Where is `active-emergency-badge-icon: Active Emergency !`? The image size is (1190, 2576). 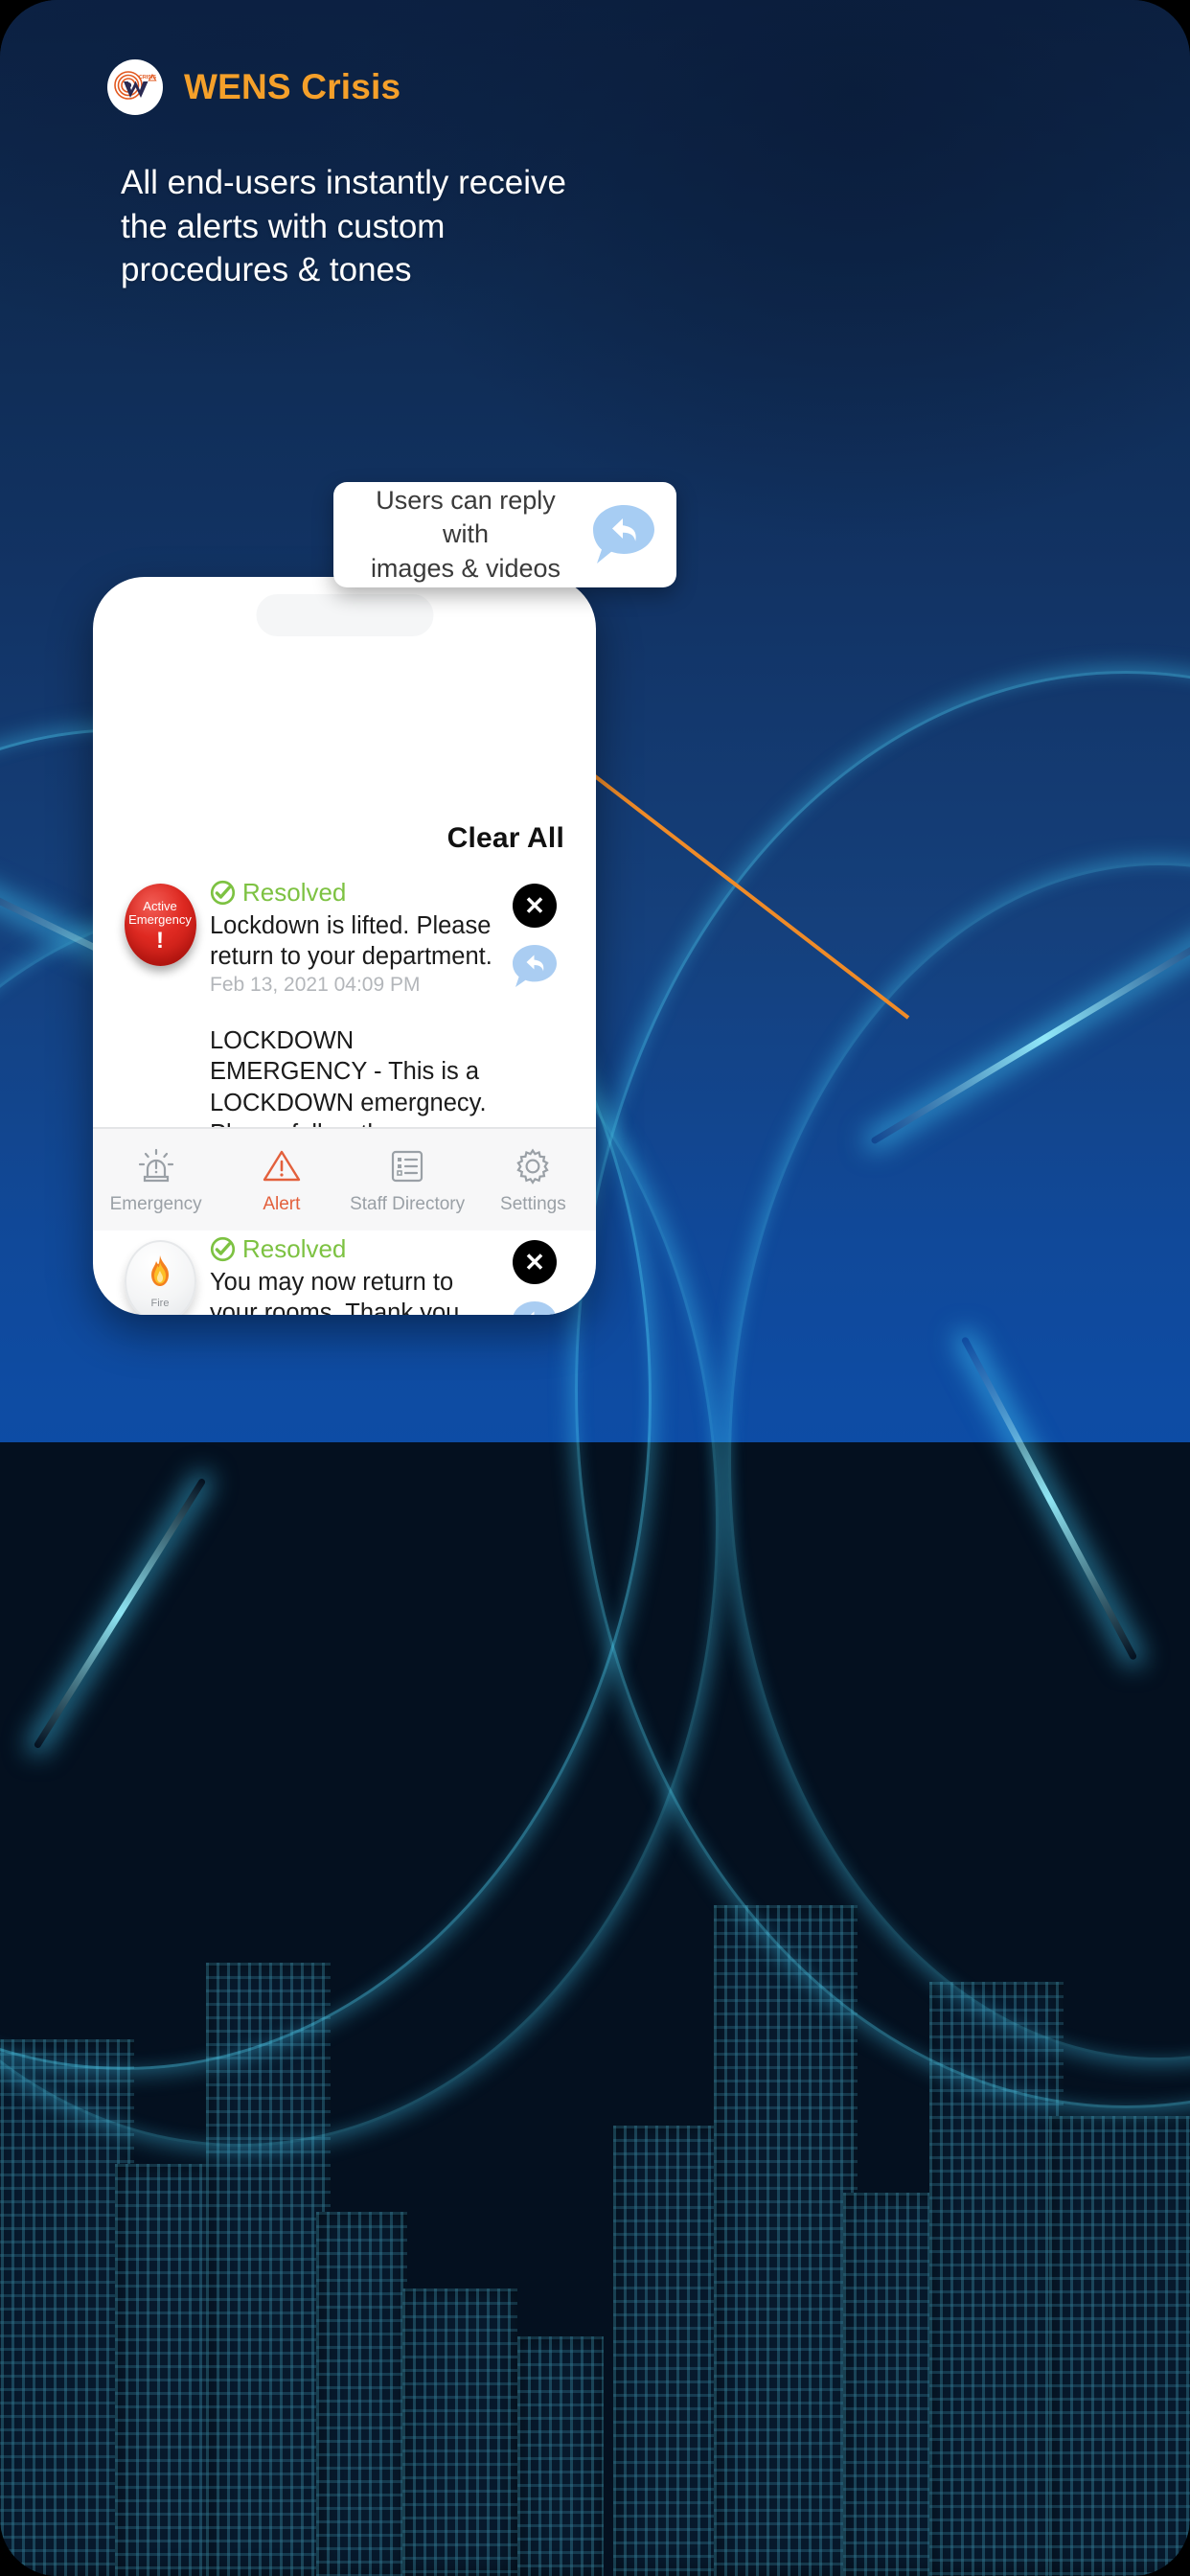 active-emergency-badge-icon: Active Emergency ! is located at coordinates (160, 925).